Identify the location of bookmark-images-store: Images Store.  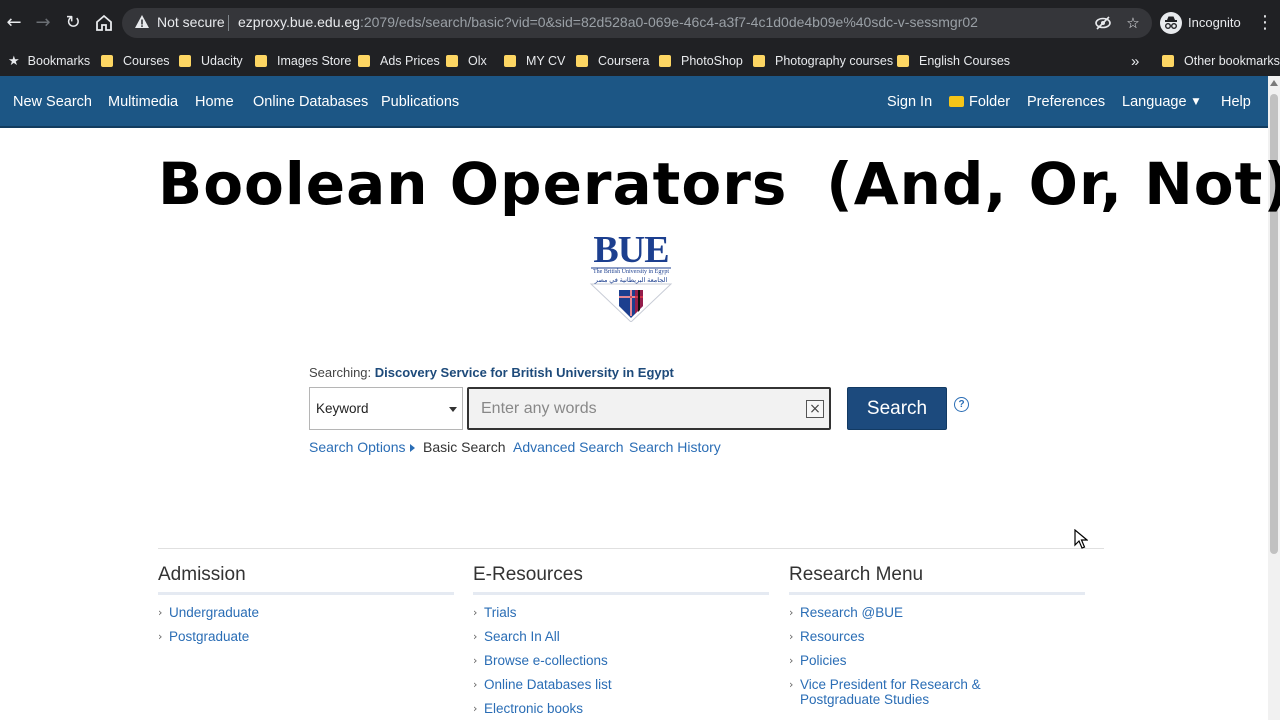
(303, 61).